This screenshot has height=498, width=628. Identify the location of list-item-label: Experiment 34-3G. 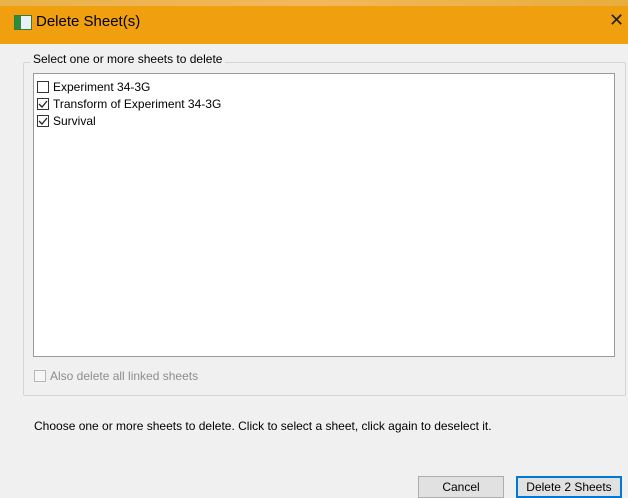
(102, 86).